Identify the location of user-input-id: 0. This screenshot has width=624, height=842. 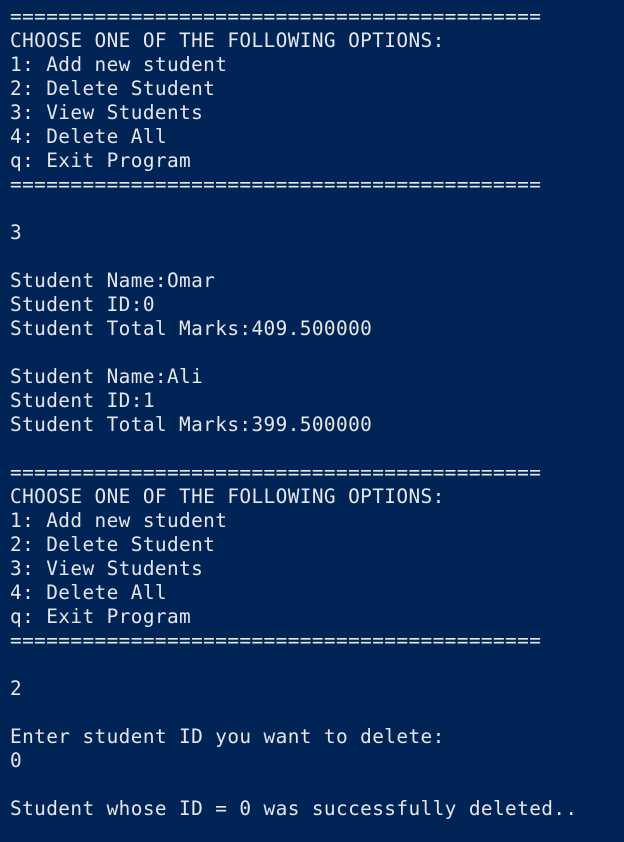
(16, 760).